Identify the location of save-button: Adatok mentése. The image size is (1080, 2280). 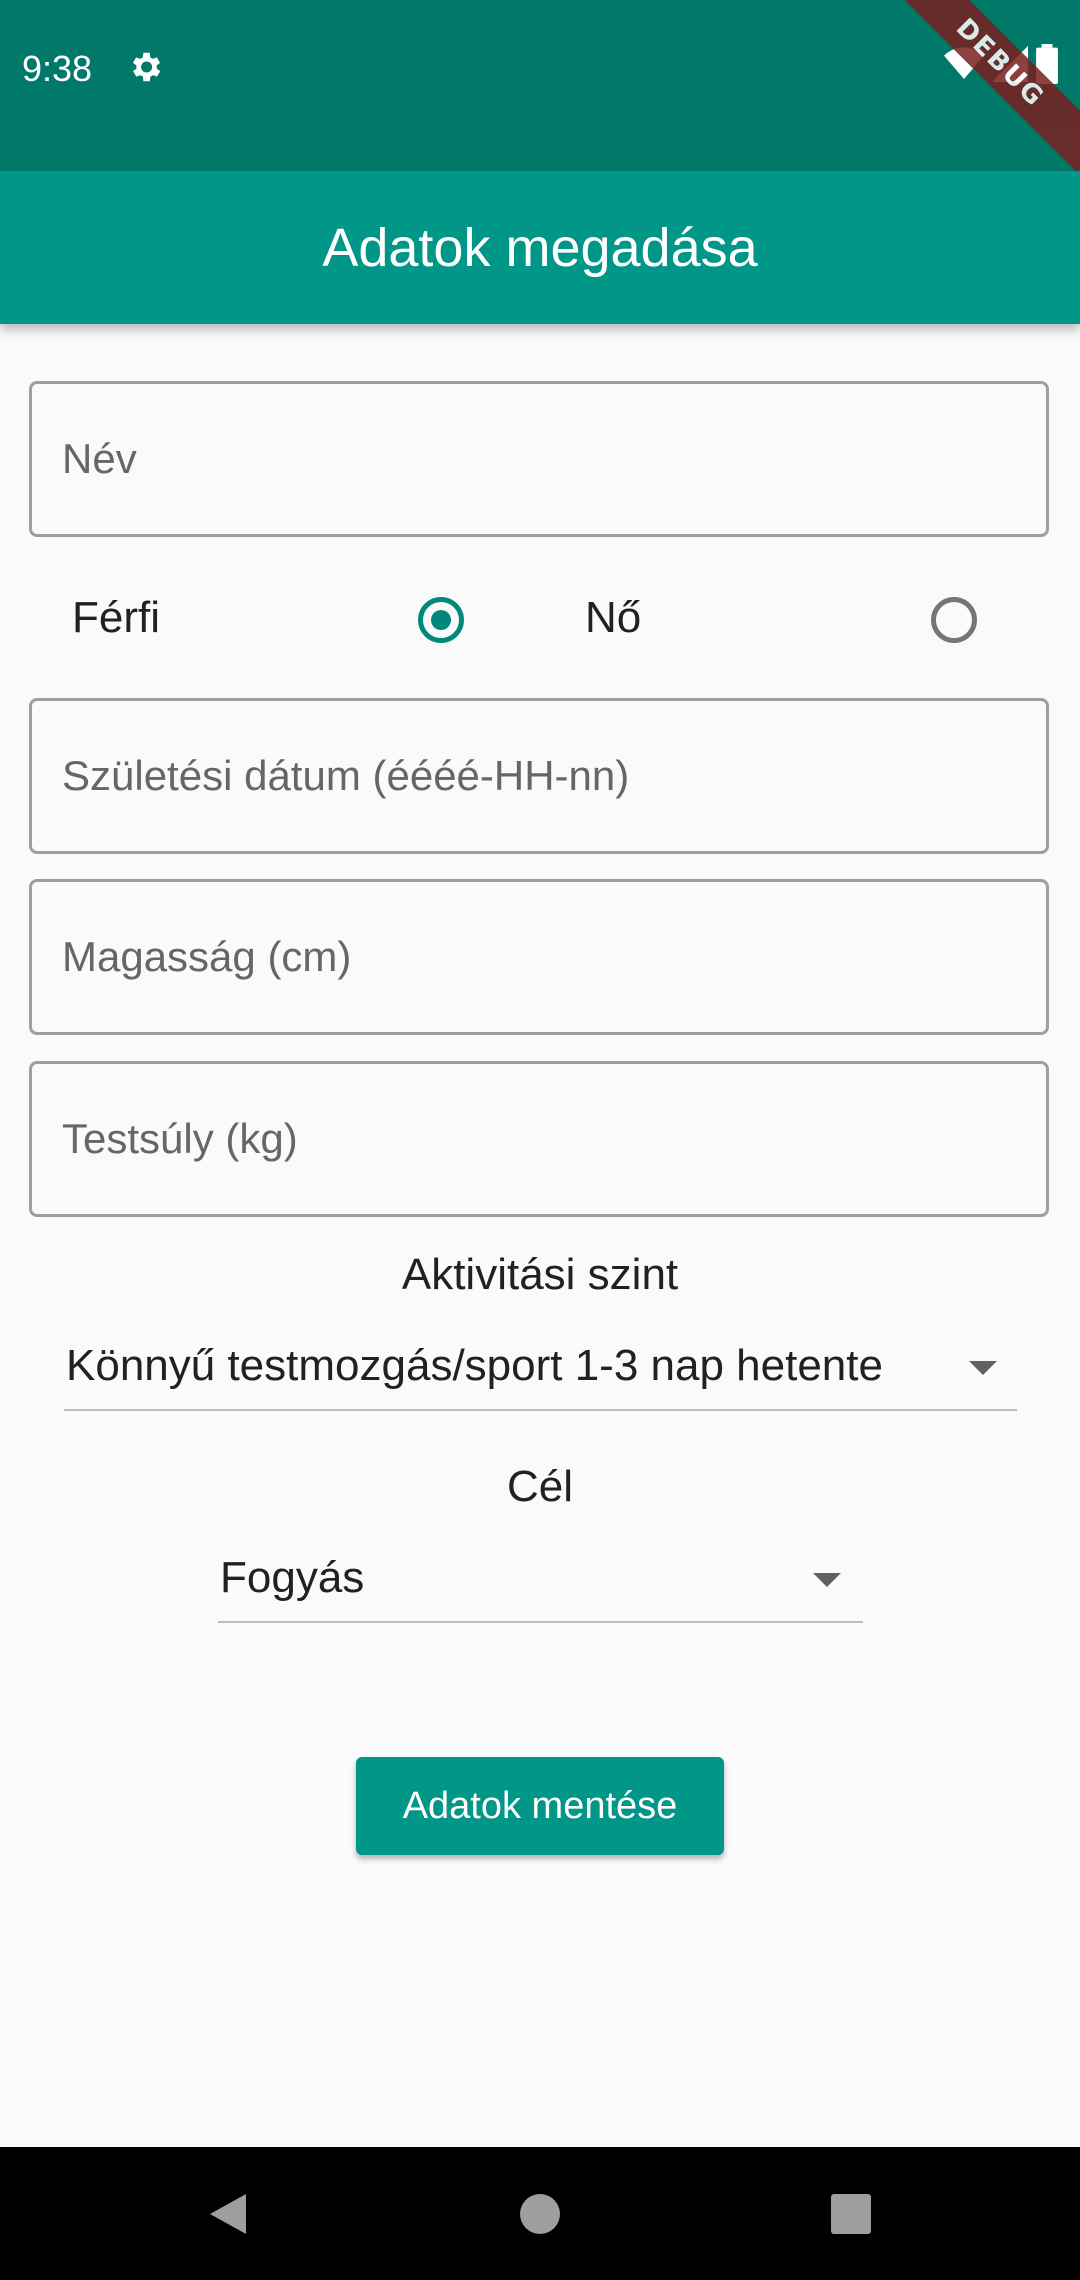
(540, 1806).